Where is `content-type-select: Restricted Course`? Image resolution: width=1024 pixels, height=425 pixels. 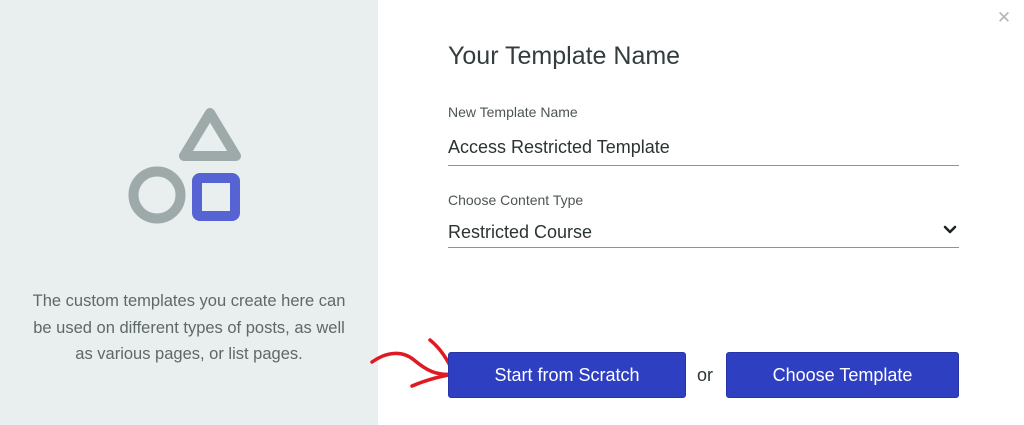 content-type-select: Restricted Course is located at coordinates (703, 233).